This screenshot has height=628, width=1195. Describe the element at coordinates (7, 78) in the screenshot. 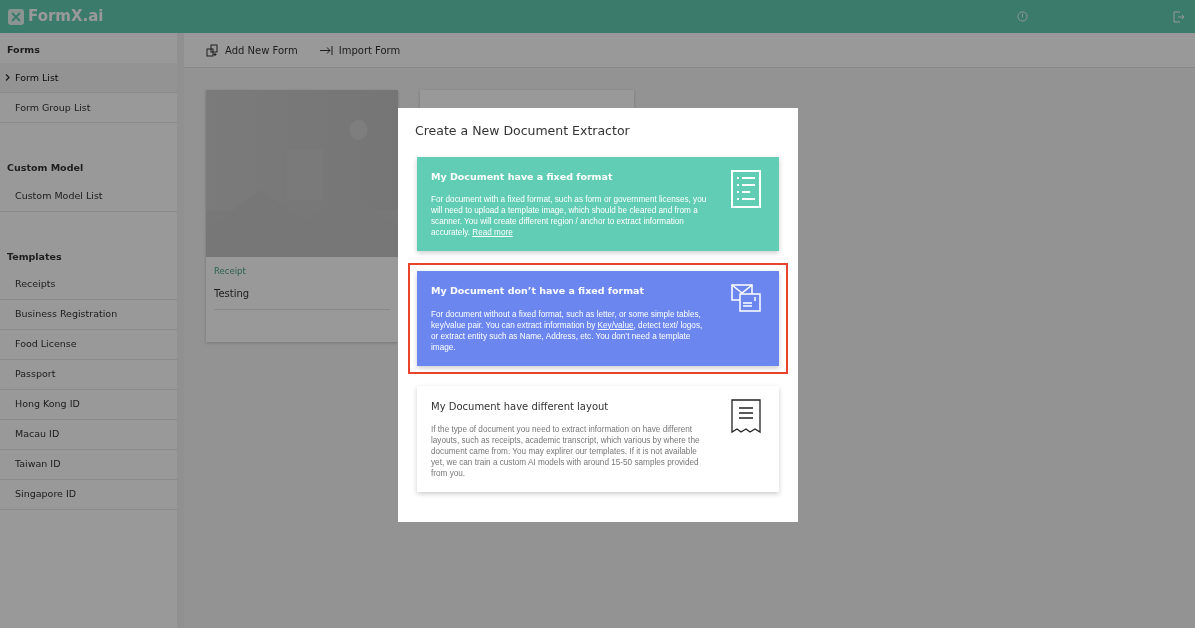

I see `chevron-icon` at that location.